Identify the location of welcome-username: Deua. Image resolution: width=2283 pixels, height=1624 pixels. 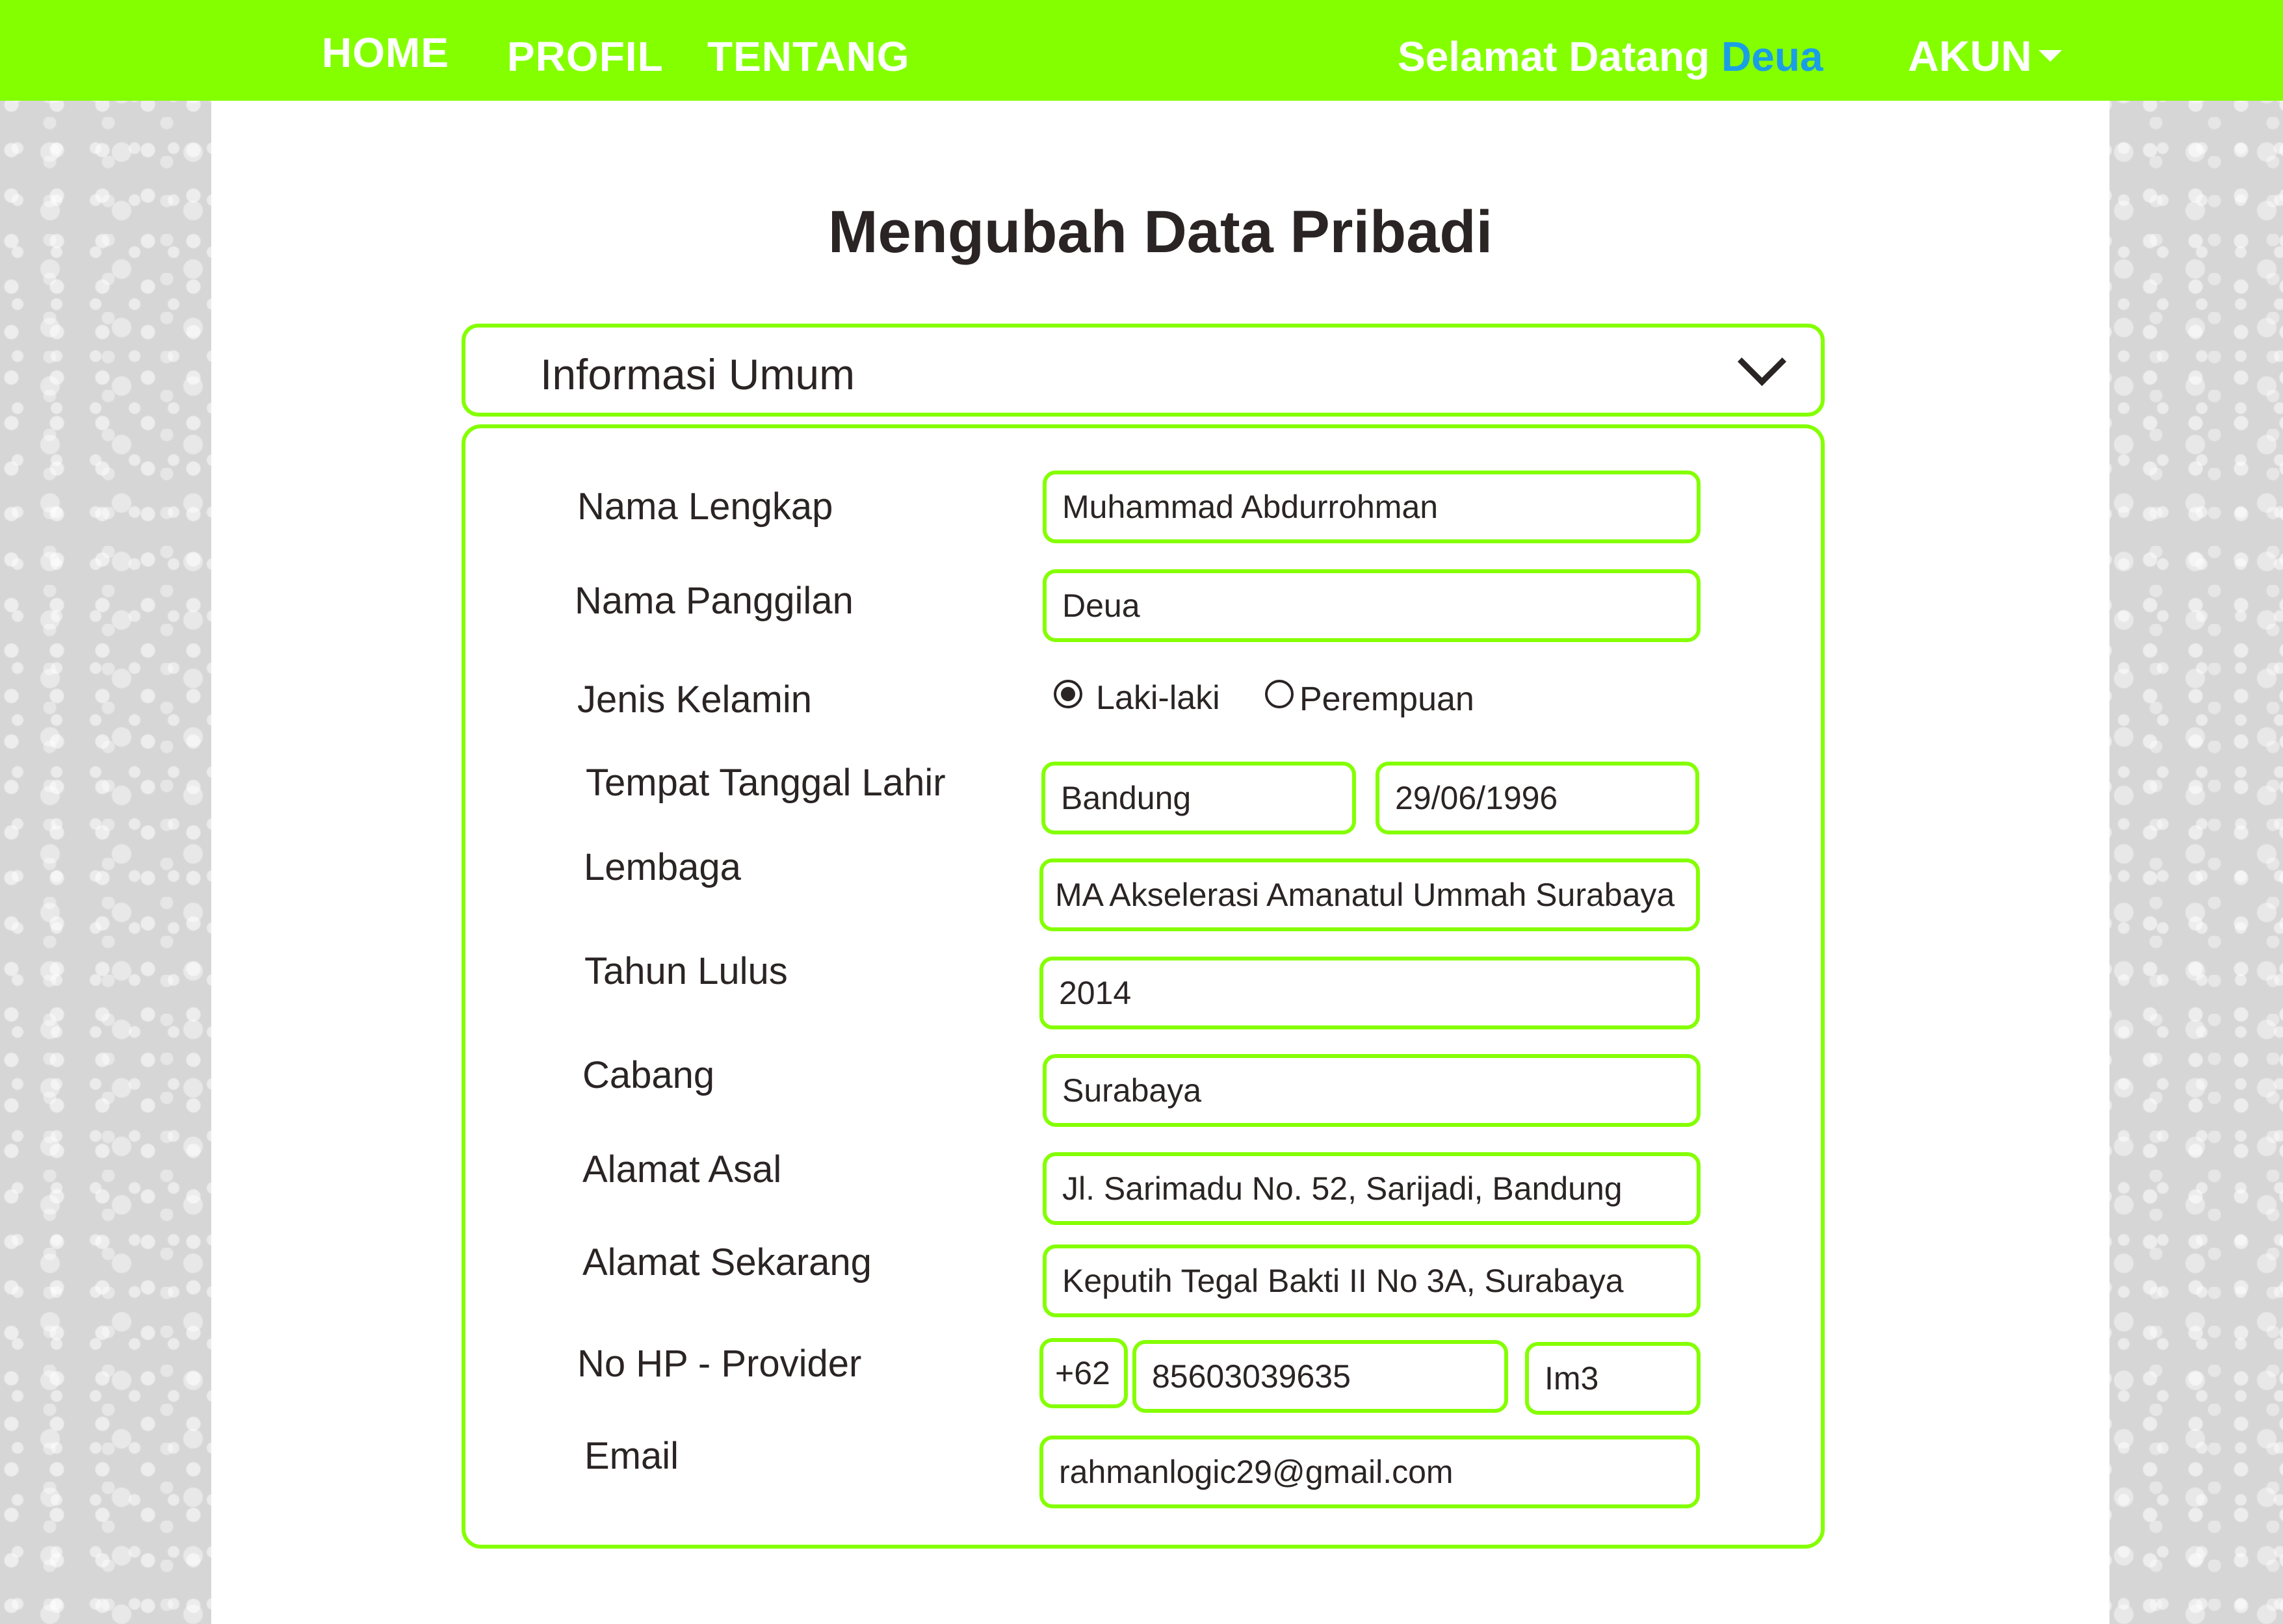
(1772, 56).